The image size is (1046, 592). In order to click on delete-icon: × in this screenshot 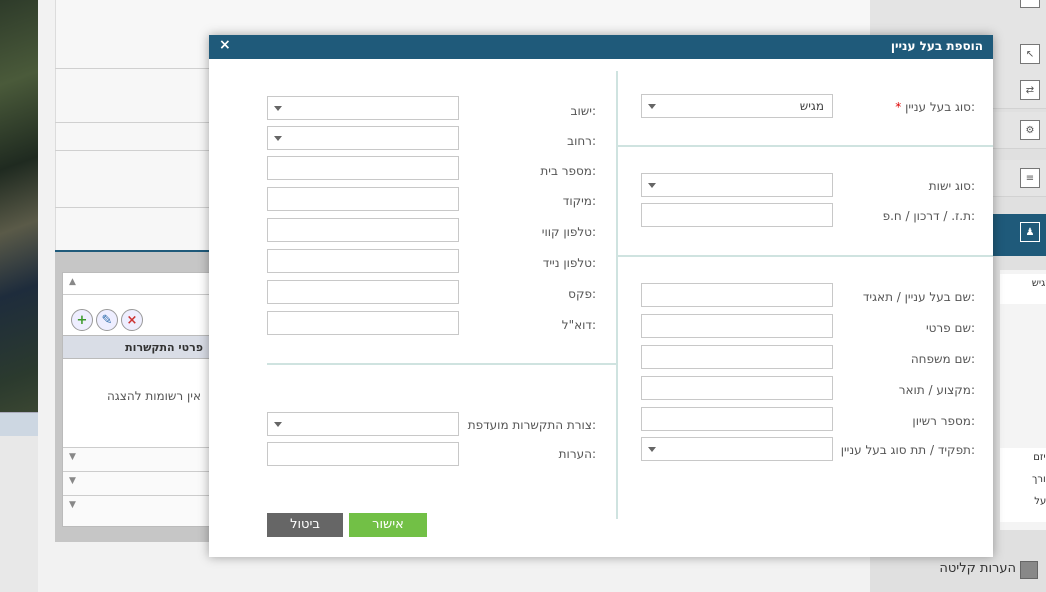, I will do `click(132, 320)`.